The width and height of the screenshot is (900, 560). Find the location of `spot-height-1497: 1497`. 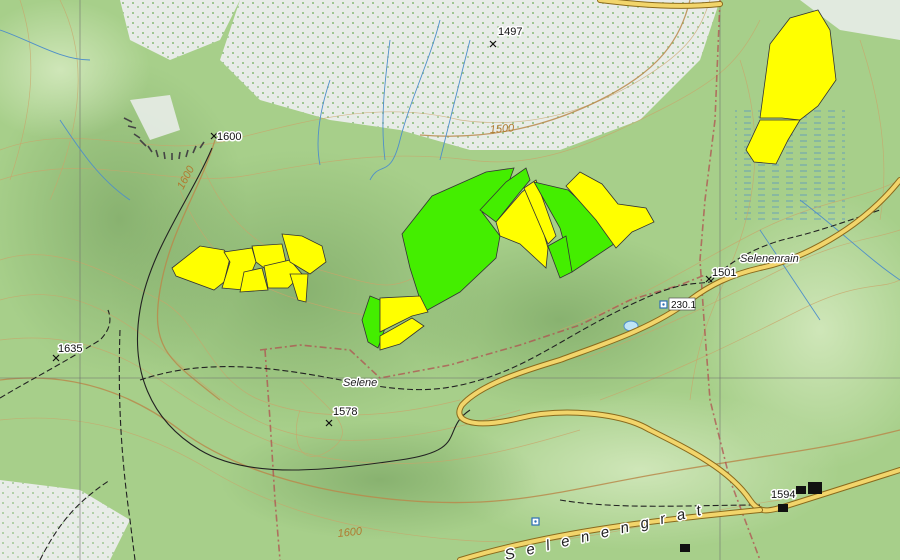

spot-height-1497: 1497 is located at coordinates (510, 32).